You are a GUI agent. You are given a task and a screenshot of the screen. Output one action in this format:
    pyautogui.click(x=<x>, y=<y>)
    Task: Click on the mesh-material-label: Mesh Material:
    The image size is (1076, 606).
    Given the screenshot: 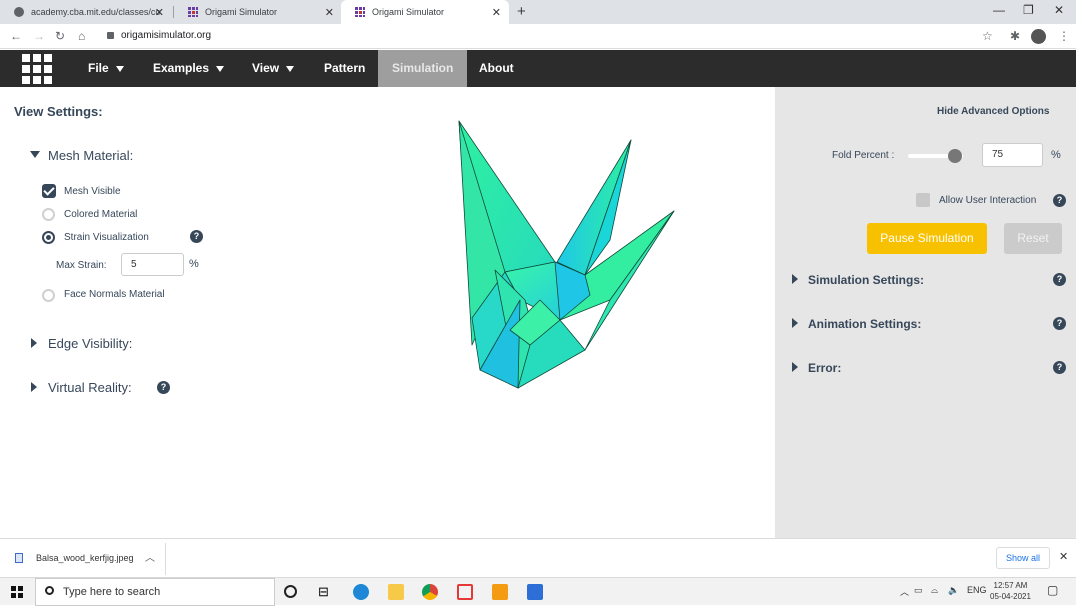 What is the action you would take?
    pyautogui.click(x=90, y=155)
    